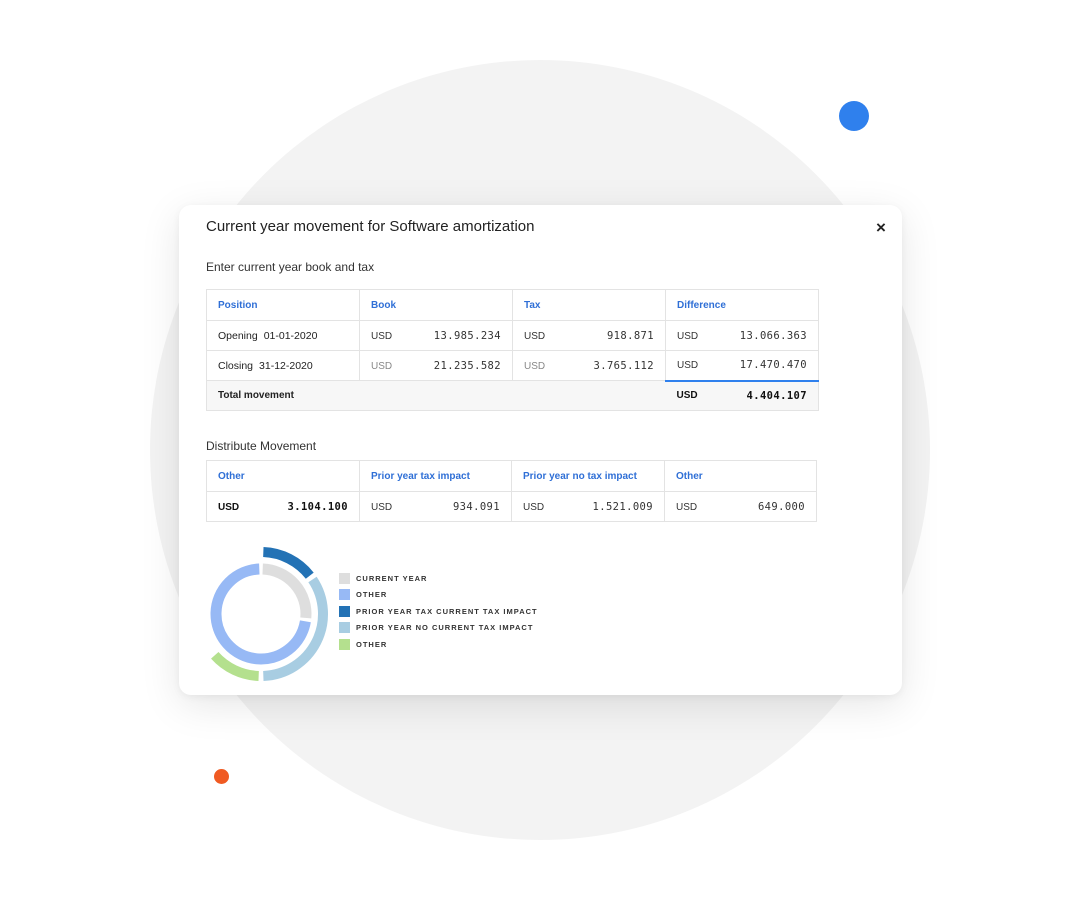 The width and height of the screenshot is (1080, 900). What do you see at coordinates (392, 578) in the screenshot?
I see `legend-label: CURRENT YEAR` at bounding box center [392, 578].